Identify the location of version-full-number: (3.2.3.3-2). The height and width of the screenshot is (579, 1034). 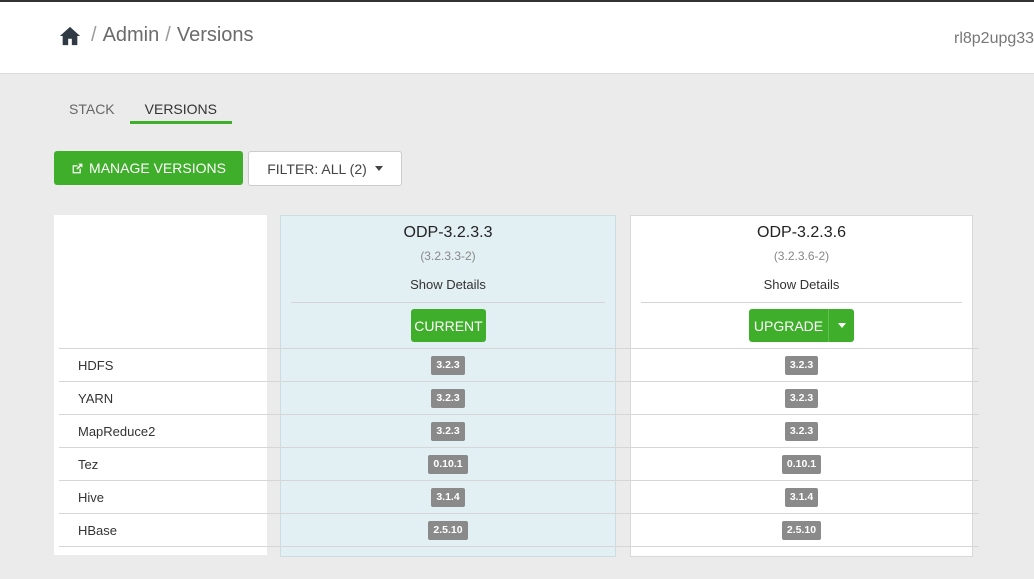
(448, 256).